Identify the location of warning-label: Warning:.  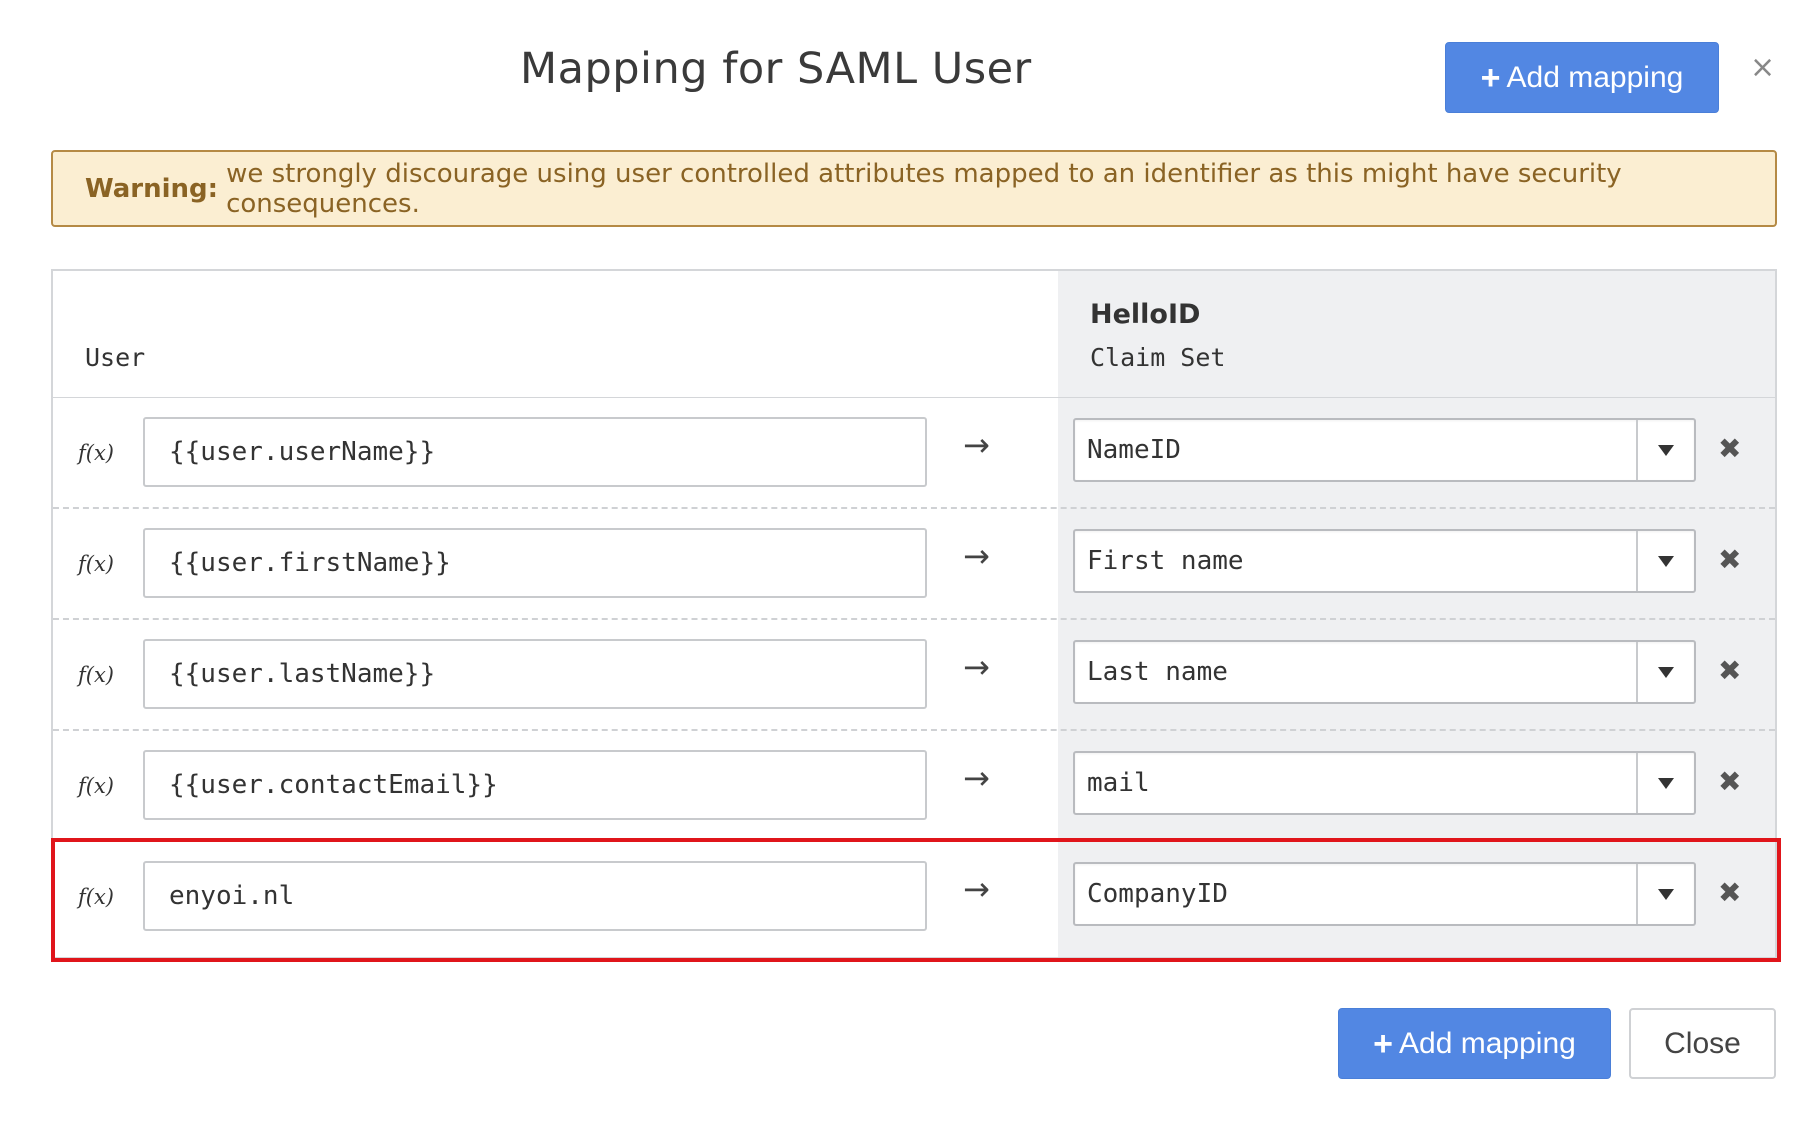
(152, 188).